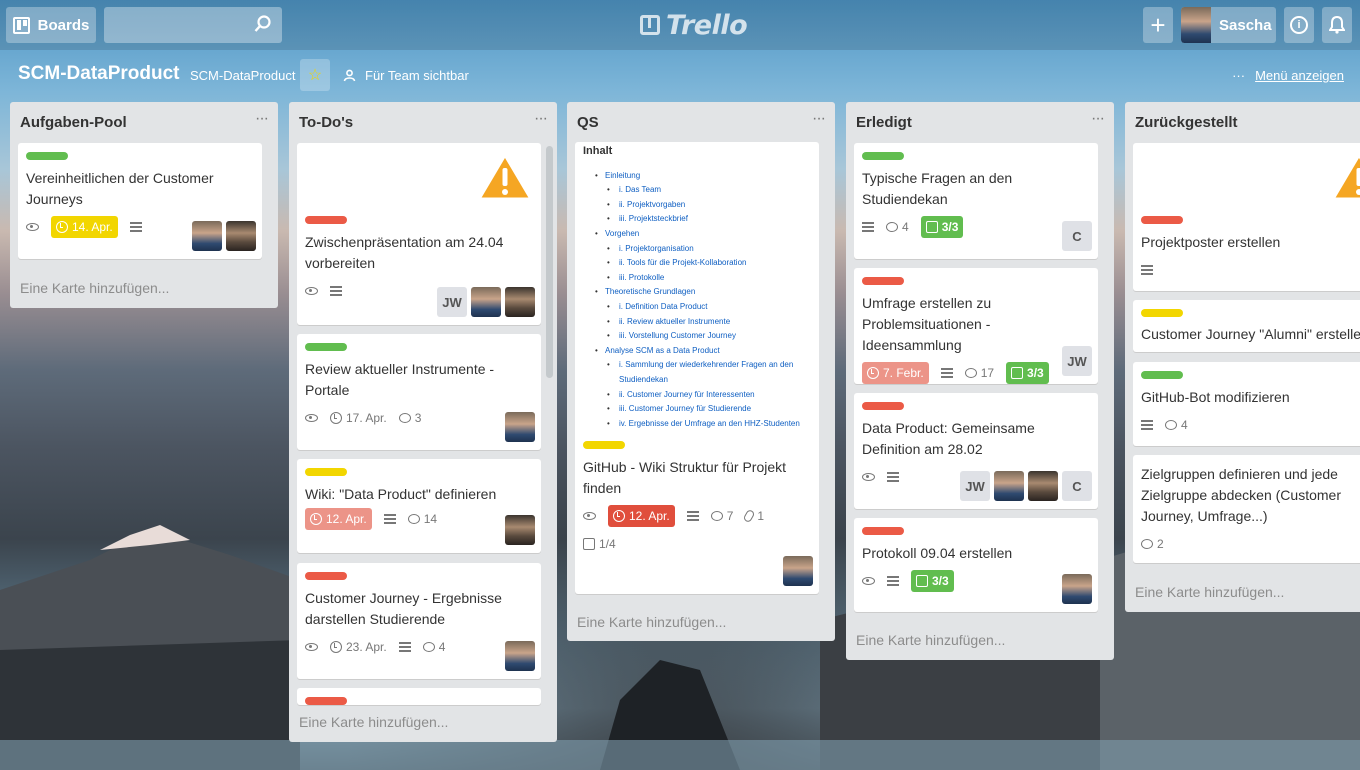  What do you see at coordinates (1228, 25) in the screenshot?
I see `user-menu-button: Sascha` at bounding box center [1228, 25].